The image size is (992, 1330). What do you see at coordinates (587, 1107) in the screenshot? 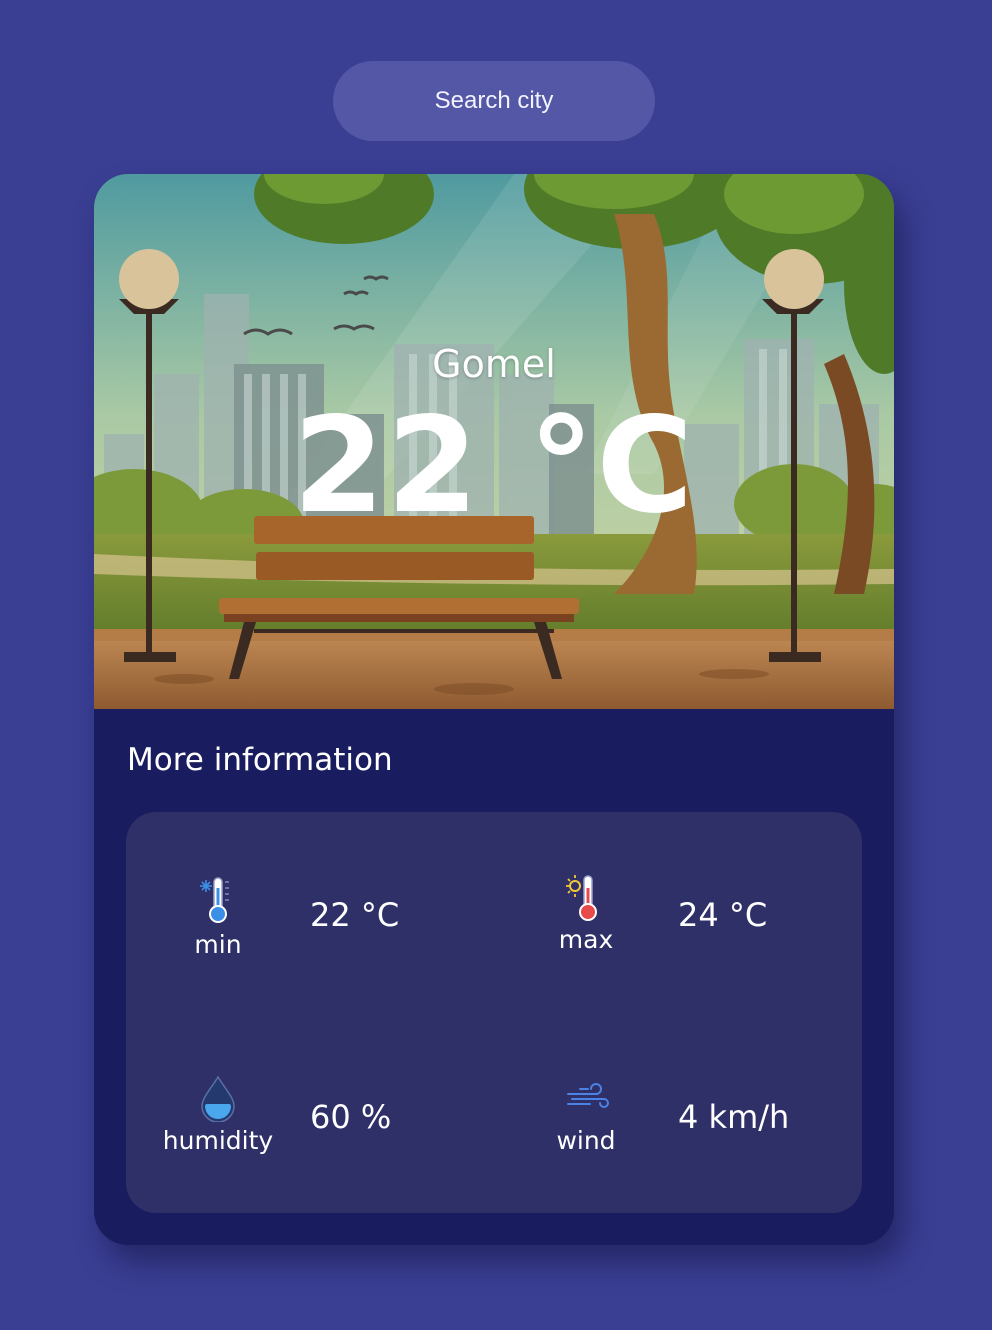
I see `wind-icon` at bounding box center [587, 1107].